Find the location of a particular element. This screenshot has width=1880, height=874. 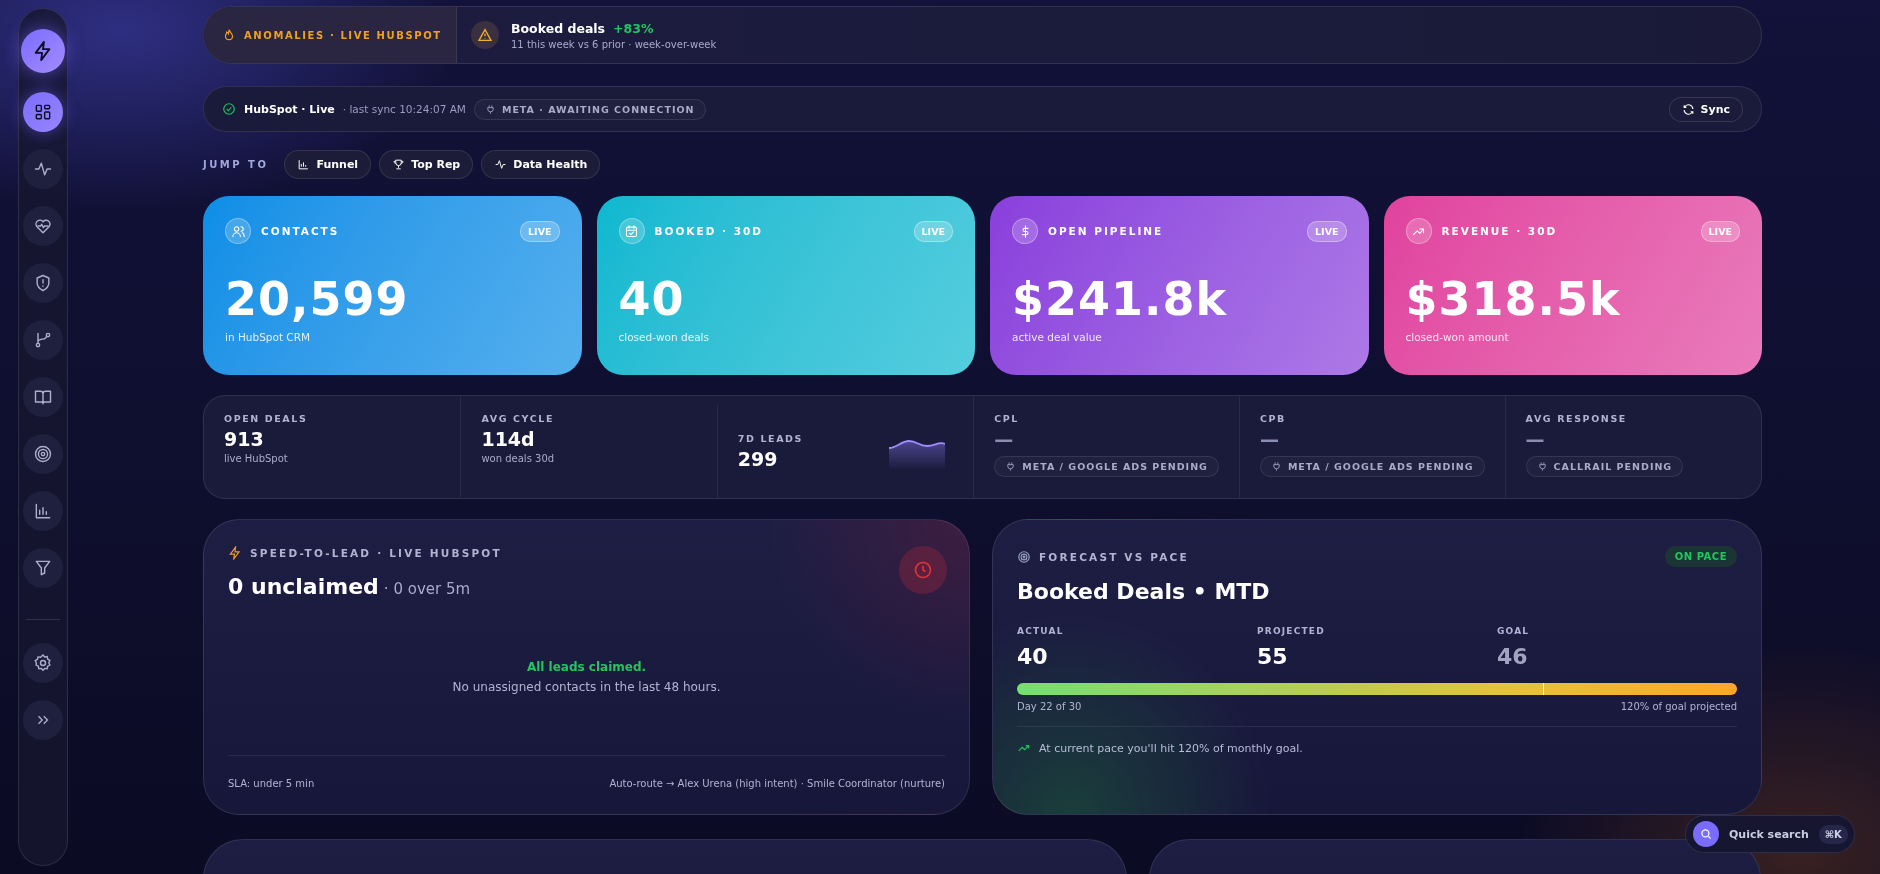

pending-source-pill: CALLRAIL PENDING is located at coordinates (1604, 466).